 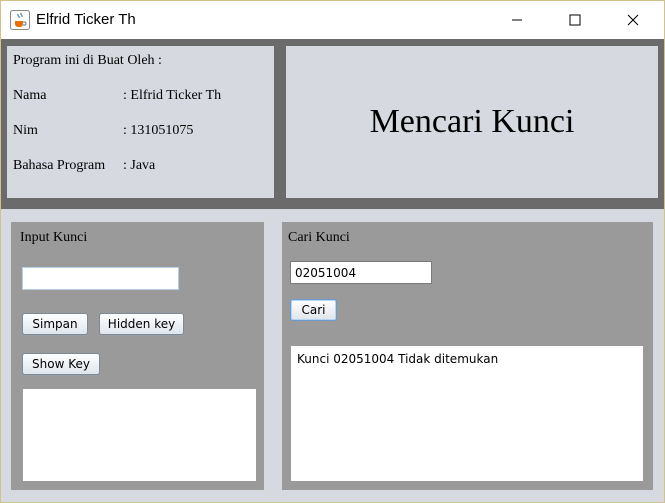 What do you see at coordinates (361, 272) in the screenshot?
I see `search-key-field` at bounding box center [361, 272].